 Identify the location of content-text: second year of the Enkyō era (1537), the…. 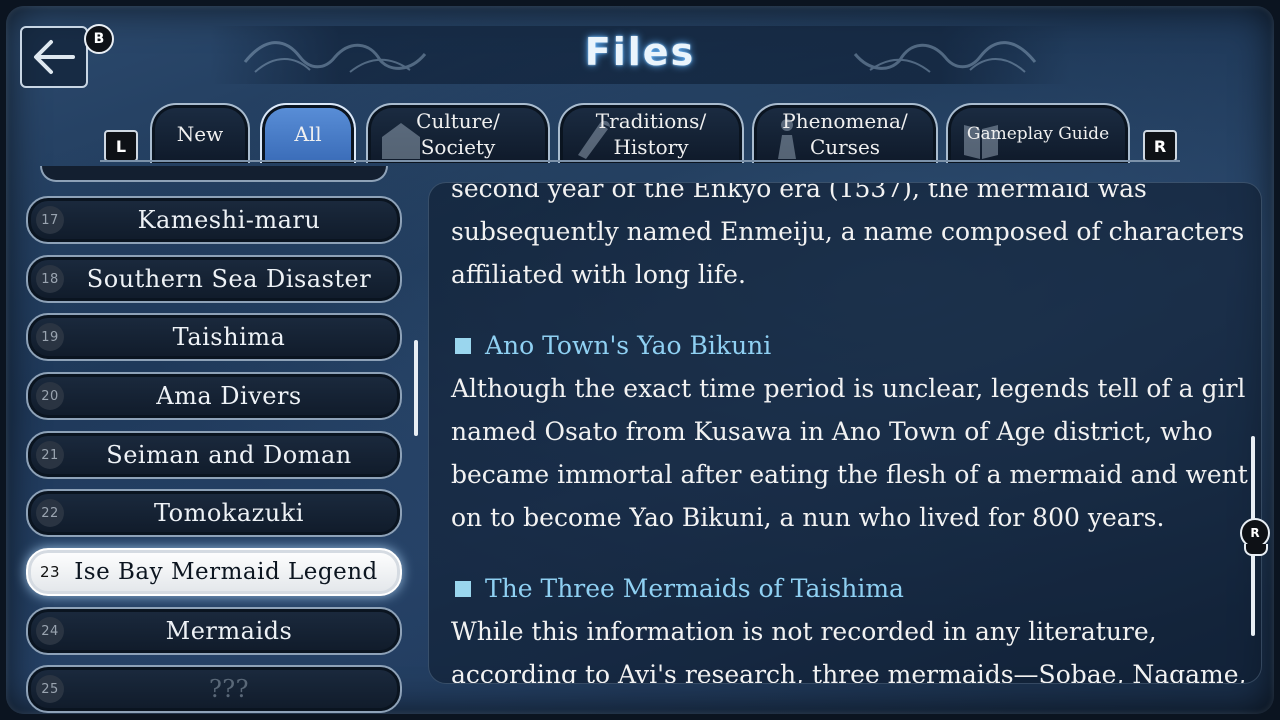
(799, 192).